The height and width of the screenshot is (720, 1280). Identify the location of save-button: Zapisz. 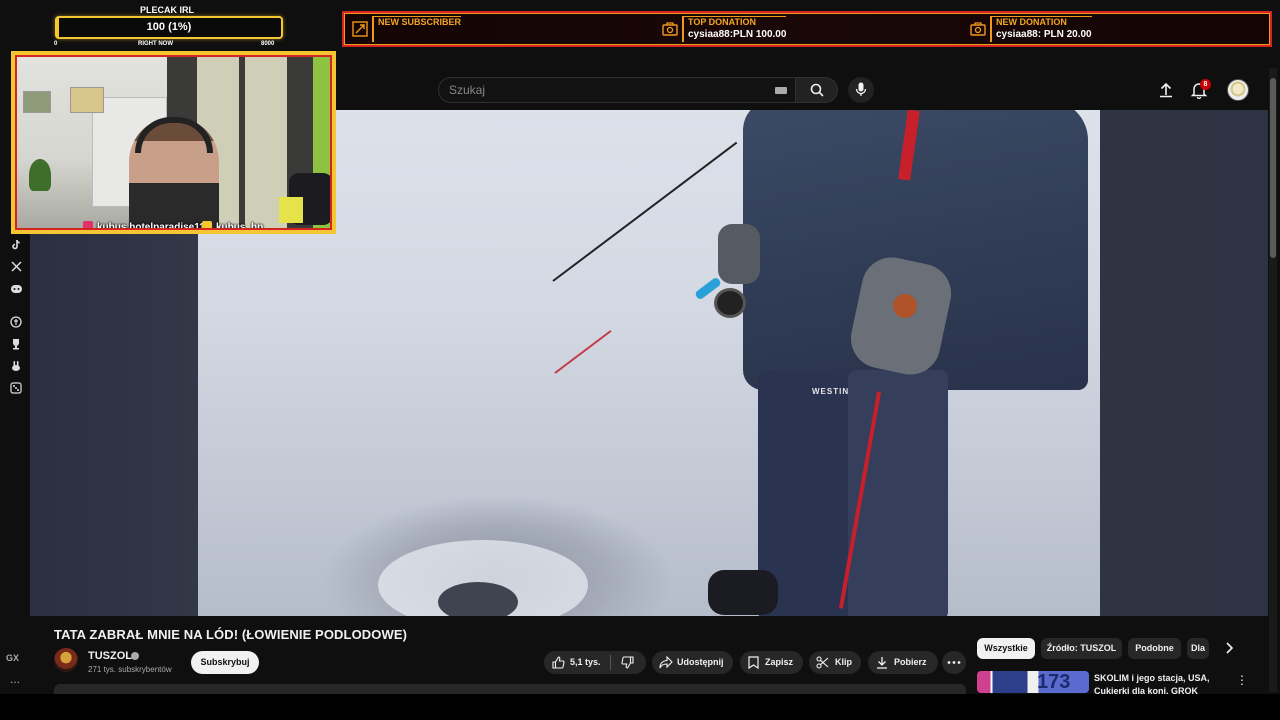
(771, 662).